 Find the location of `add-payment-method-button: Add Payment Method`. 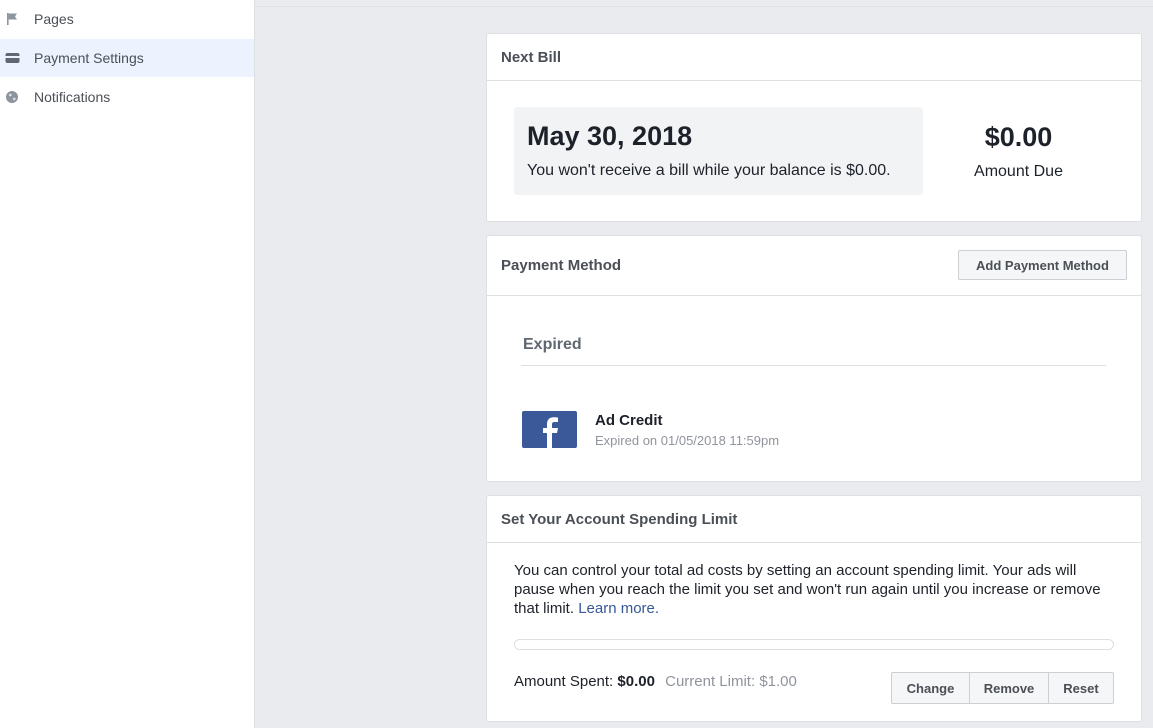

add-payment-method-button: Add Payment Method is located at coordinates (1042, 265).